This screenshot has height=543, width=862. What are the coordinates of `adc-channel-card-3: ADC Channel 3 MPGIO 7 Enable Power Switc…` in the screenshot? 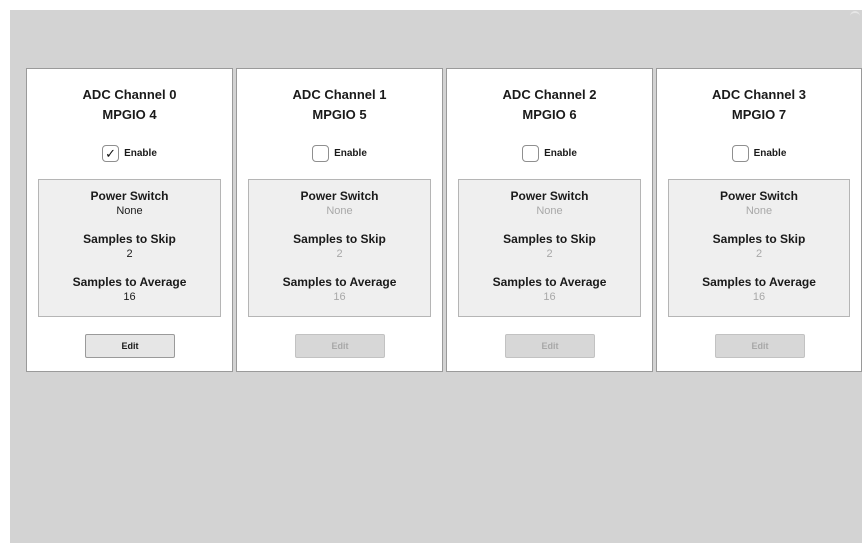 It's located at (759, 220).